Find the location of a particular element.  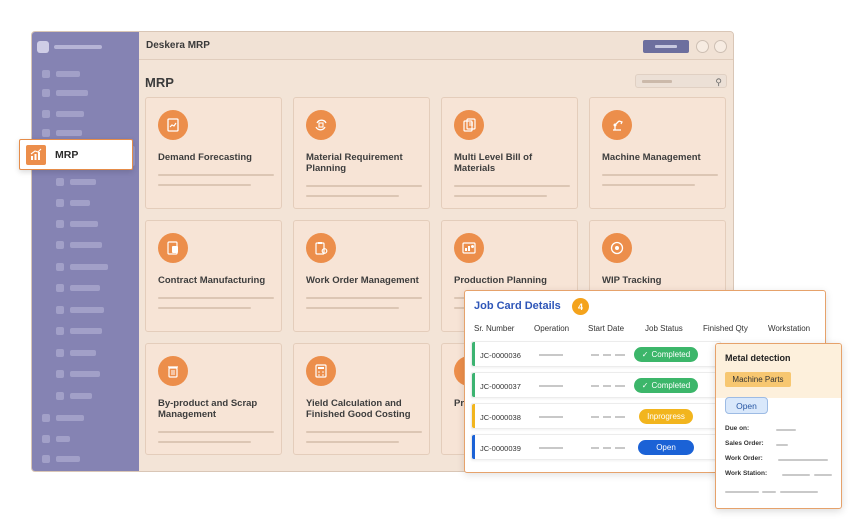

cycle-icon is located at coordinates (321, 125).